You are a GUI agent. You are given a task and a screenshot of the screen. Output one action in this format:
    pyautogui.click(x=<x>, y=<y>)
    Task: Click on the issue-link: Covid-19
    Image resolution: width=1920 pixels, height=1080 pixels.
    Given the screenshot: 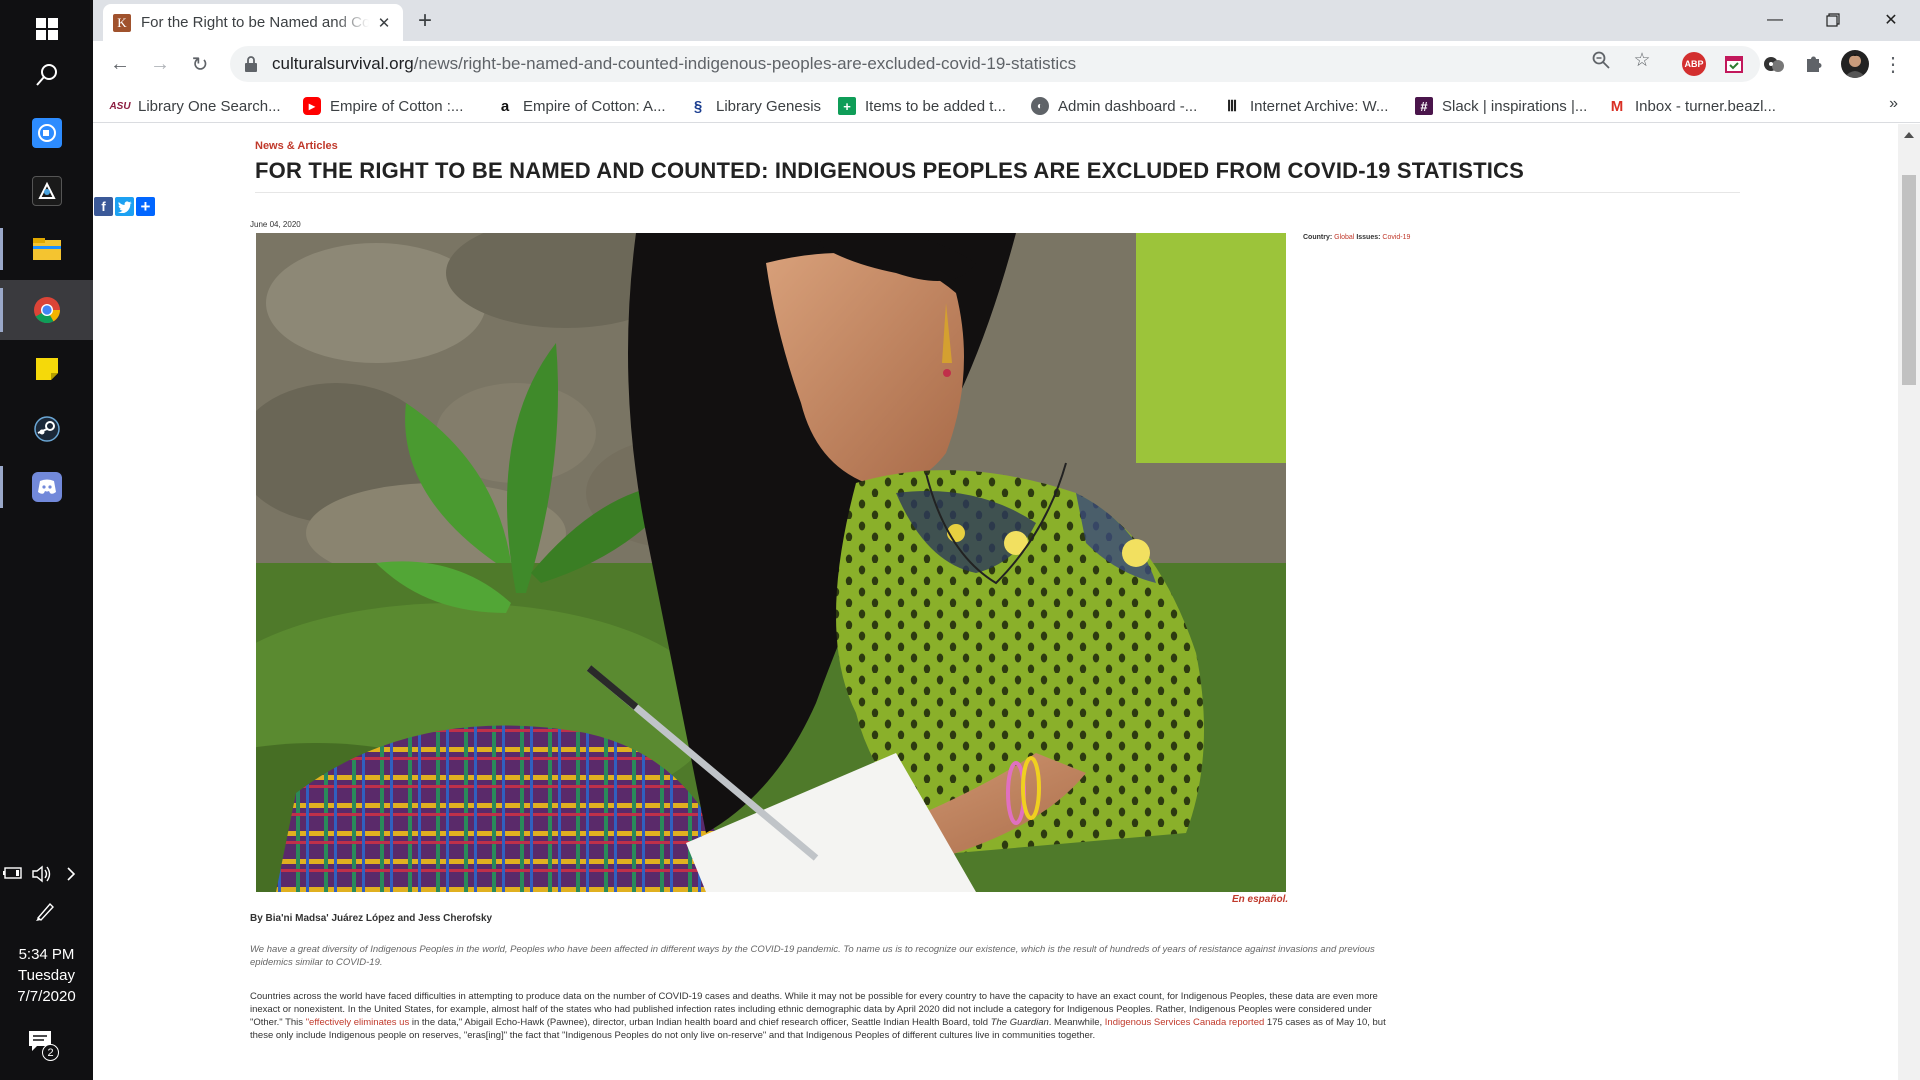 What is the action you would take?
    pyautogui.click(x=1396, y=237)
    